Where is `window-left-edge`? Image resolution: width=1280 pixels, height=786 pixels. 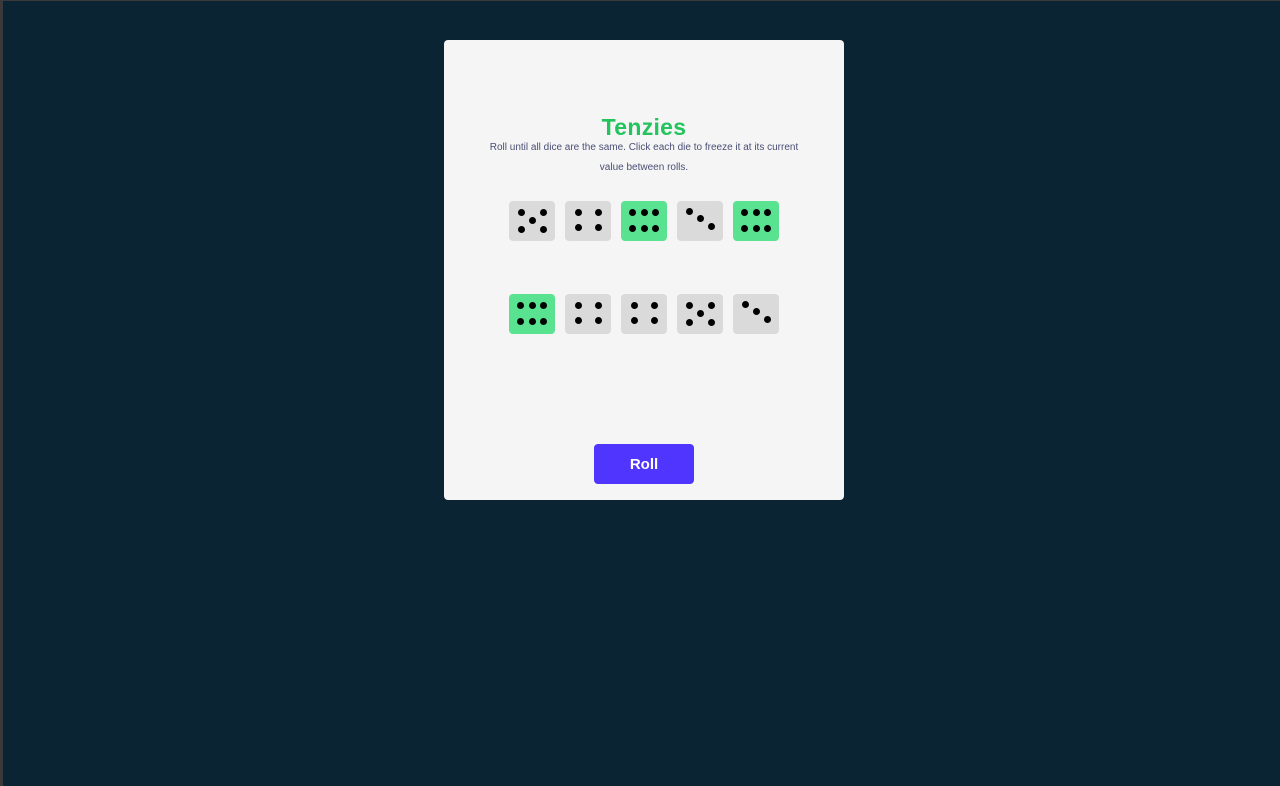
window-left-edge is located at coordinates (1, 393).